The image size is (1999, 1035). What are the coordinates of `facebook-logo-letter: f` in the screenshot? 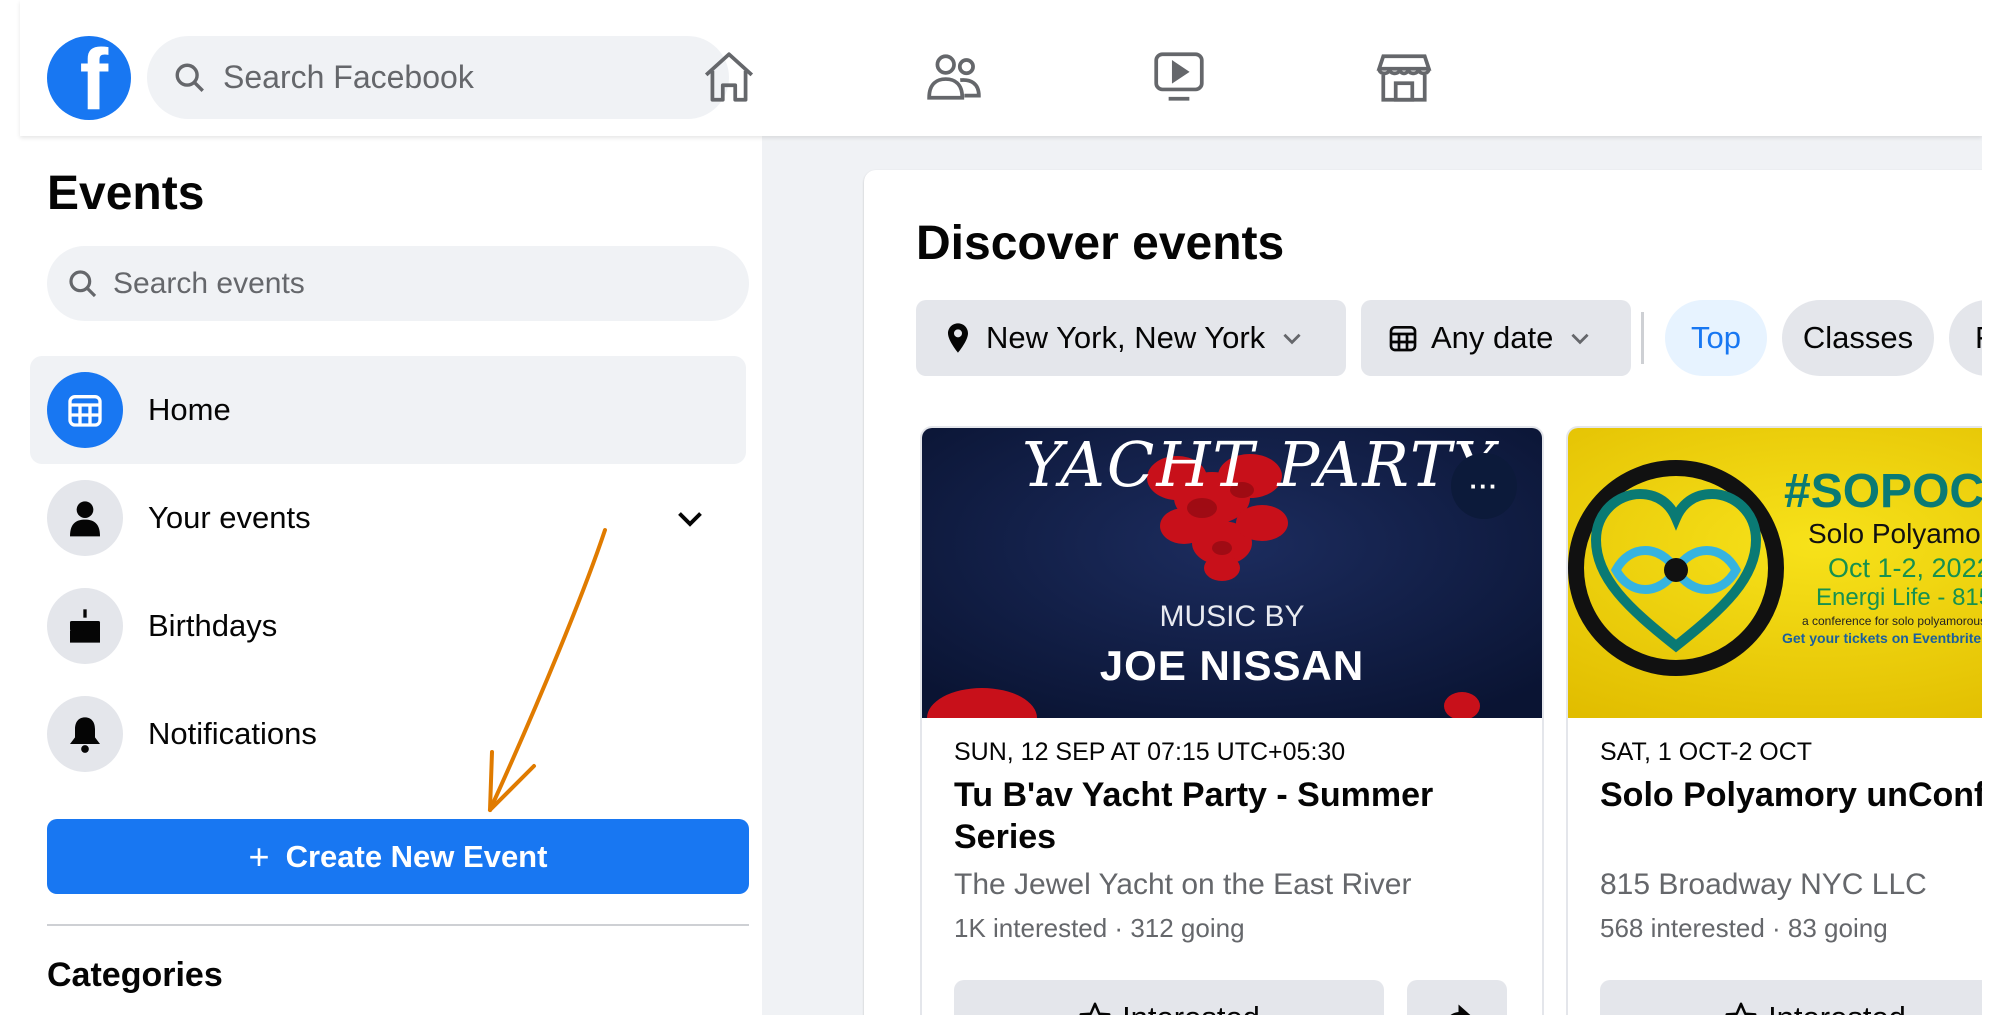 It's located at (94, 78).